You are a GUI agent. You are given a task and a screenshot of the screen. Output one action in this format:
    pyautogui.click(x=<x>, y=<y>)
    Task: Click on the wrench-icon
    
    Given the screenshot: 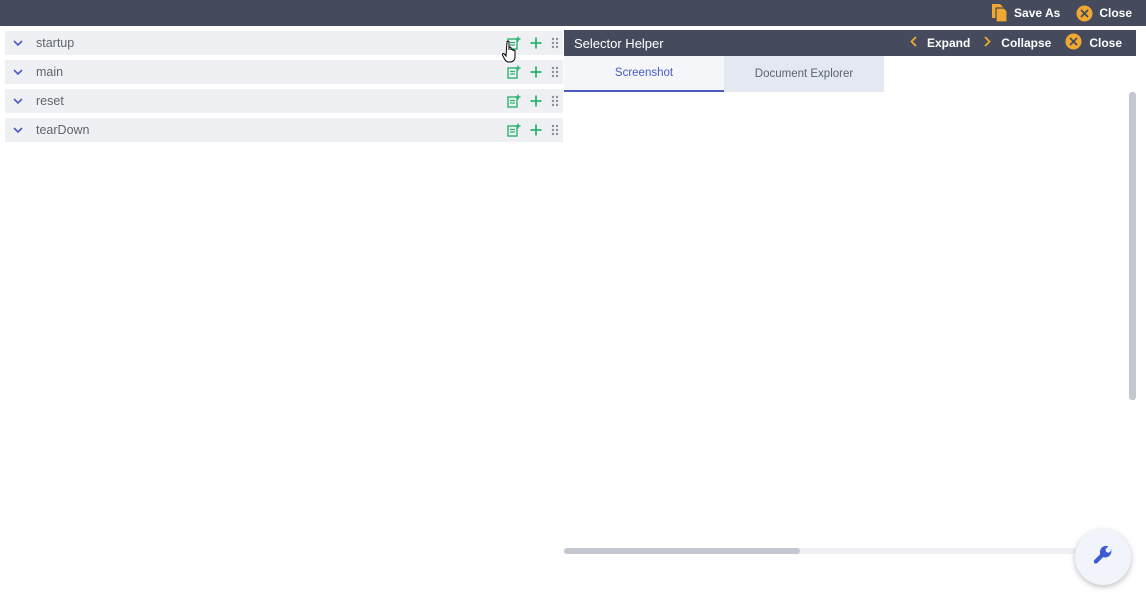 What is the action you would take?
    pyautogui.click(x=1103, y=557)
    